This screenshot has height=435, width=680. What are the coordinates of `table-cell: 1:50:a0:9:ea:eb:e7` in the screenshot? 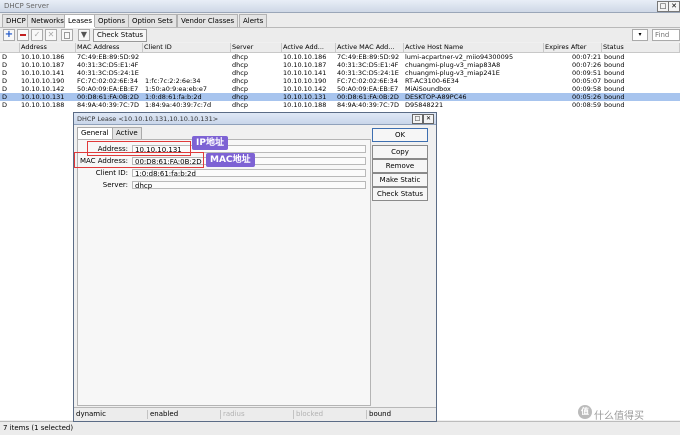 It's located at (176, 89).